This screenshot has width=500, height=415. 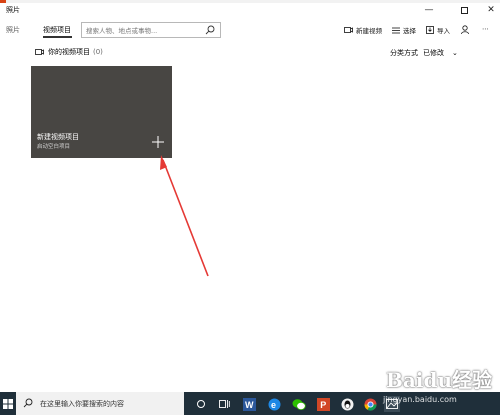 I want to click on search-box, so click(x=151, y=30).